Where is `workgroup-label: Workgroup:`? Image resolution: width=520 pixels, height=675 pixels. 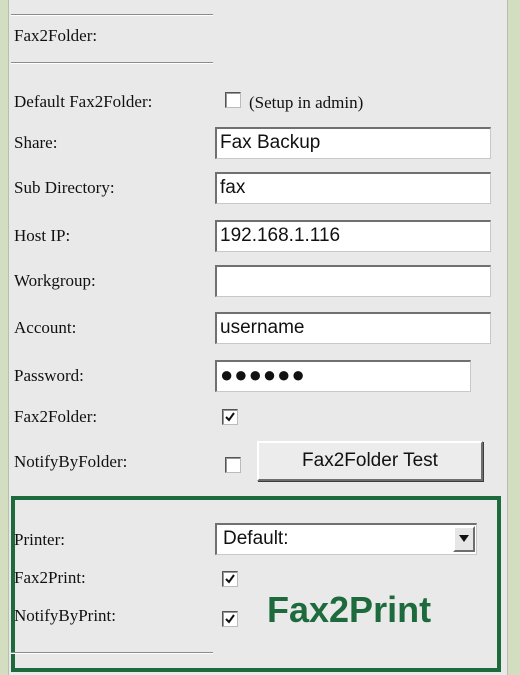
workgroup-label: Workgroup: is located at coordinates (55, 280).